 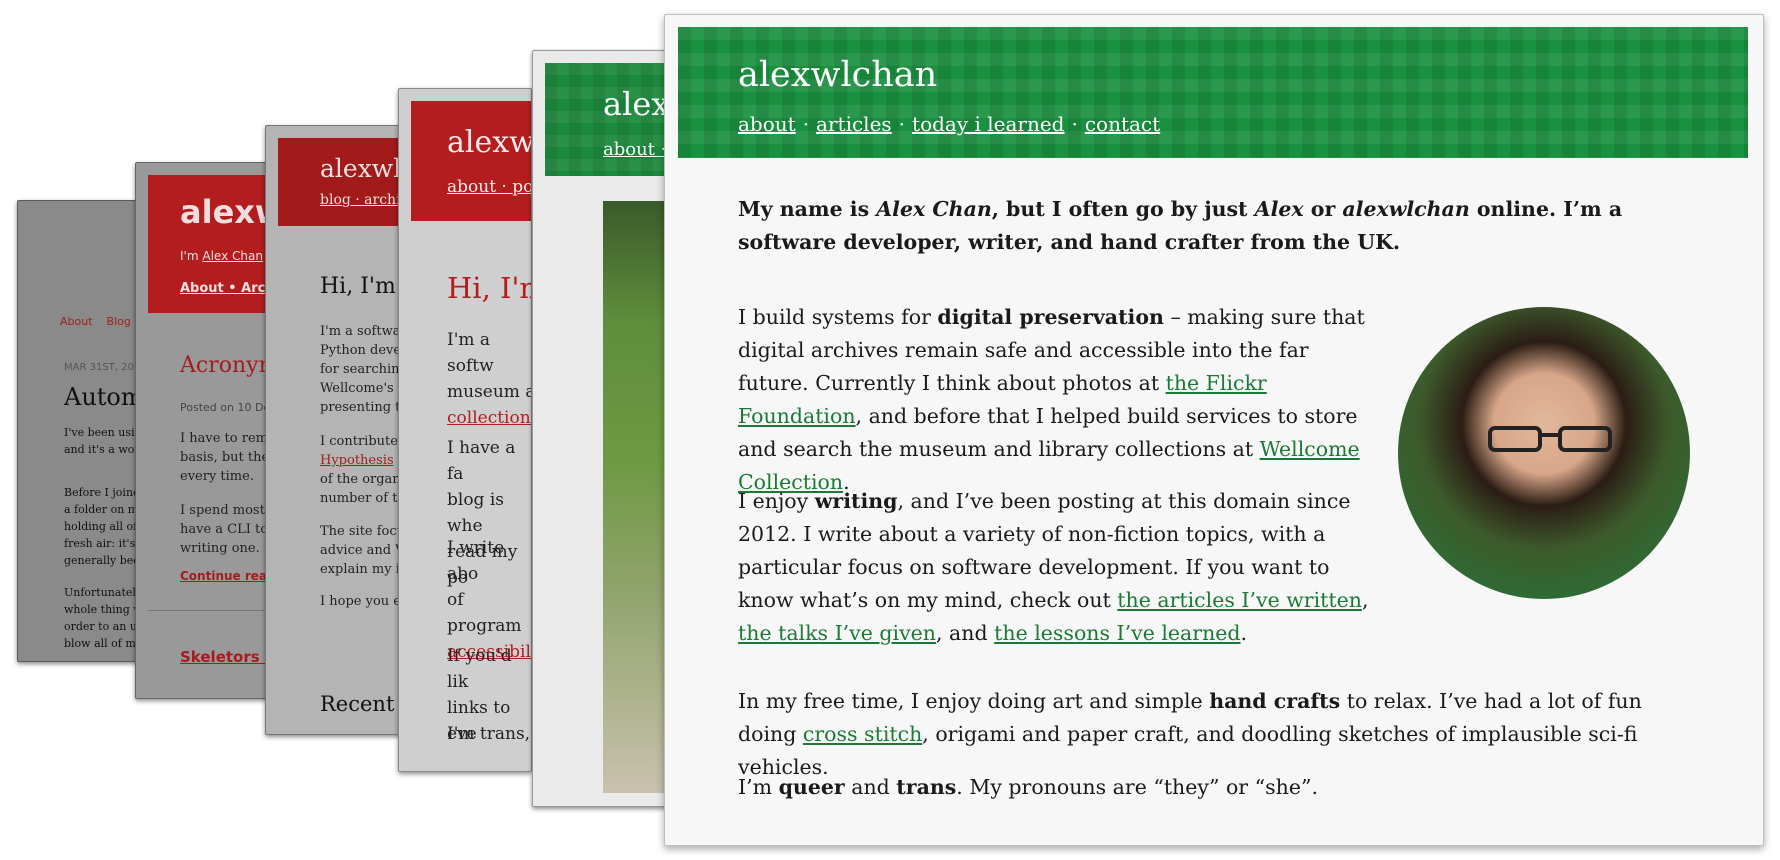 What do you see at coordinates (1123, 209) in the screenshot?
I see `text: , but I often go by just` at bounding box center [1123, 209].